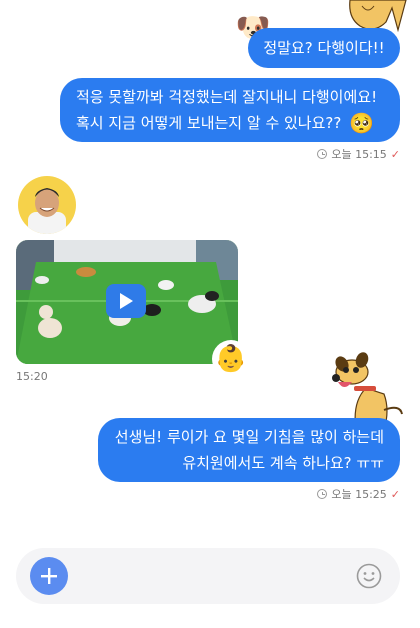  I want to click on teacher-avatar, so click(47, 205).